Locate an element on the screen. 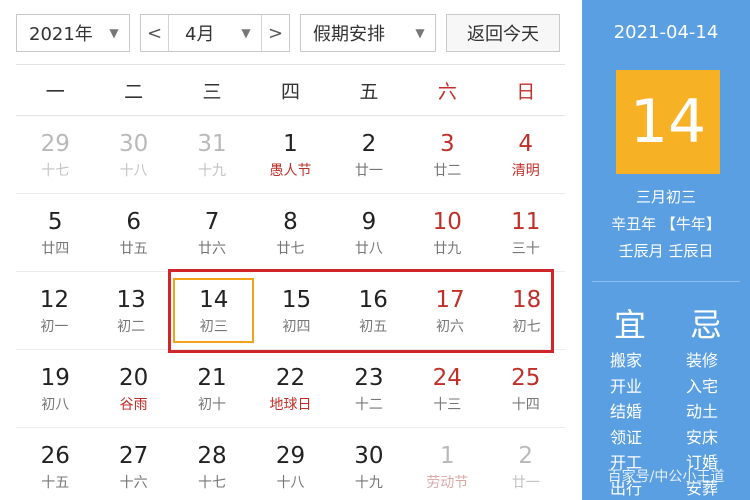 The width and height of the screenshot is (750, 500). festival-label: 谷雨 is located at coordinates (133, 404).